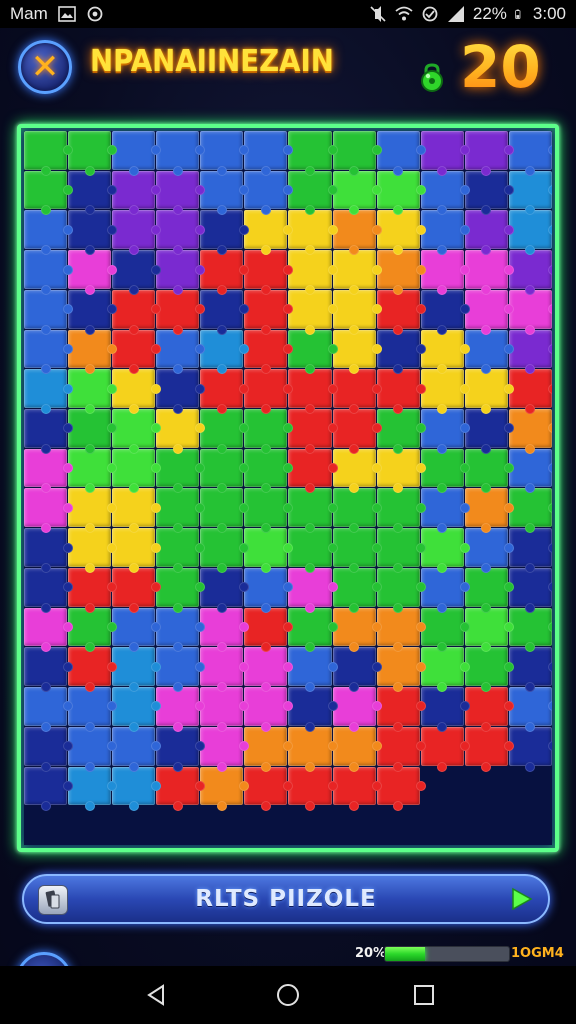 The image size is (576, 1024). I want to click on play-button, so click(521, 899).